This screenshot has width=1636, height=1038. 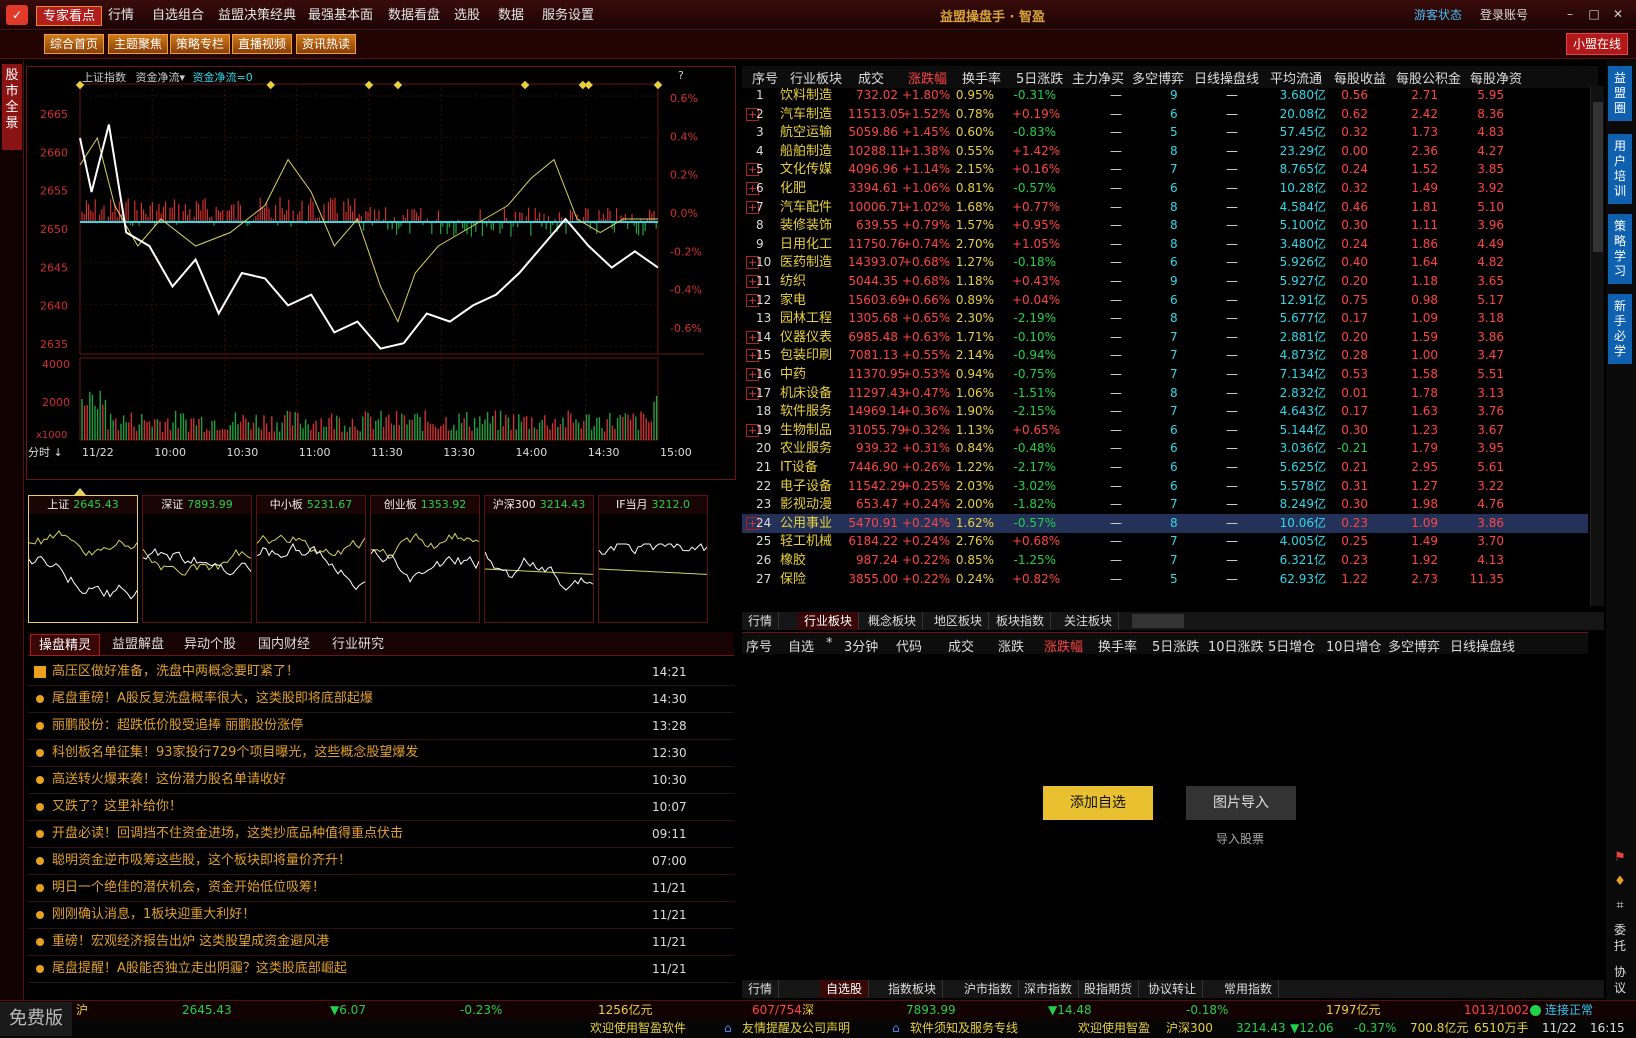 I want to click on right-tab-3: 新手必学, so click(x=1620, y=329).